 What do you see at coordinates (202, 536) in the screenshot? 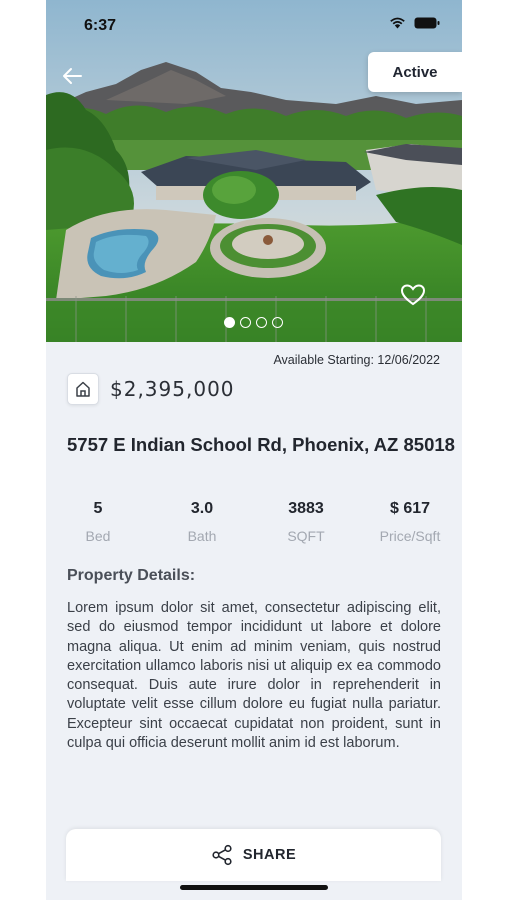
I see `stat-label: Bath` at bounding box center [202, 536].